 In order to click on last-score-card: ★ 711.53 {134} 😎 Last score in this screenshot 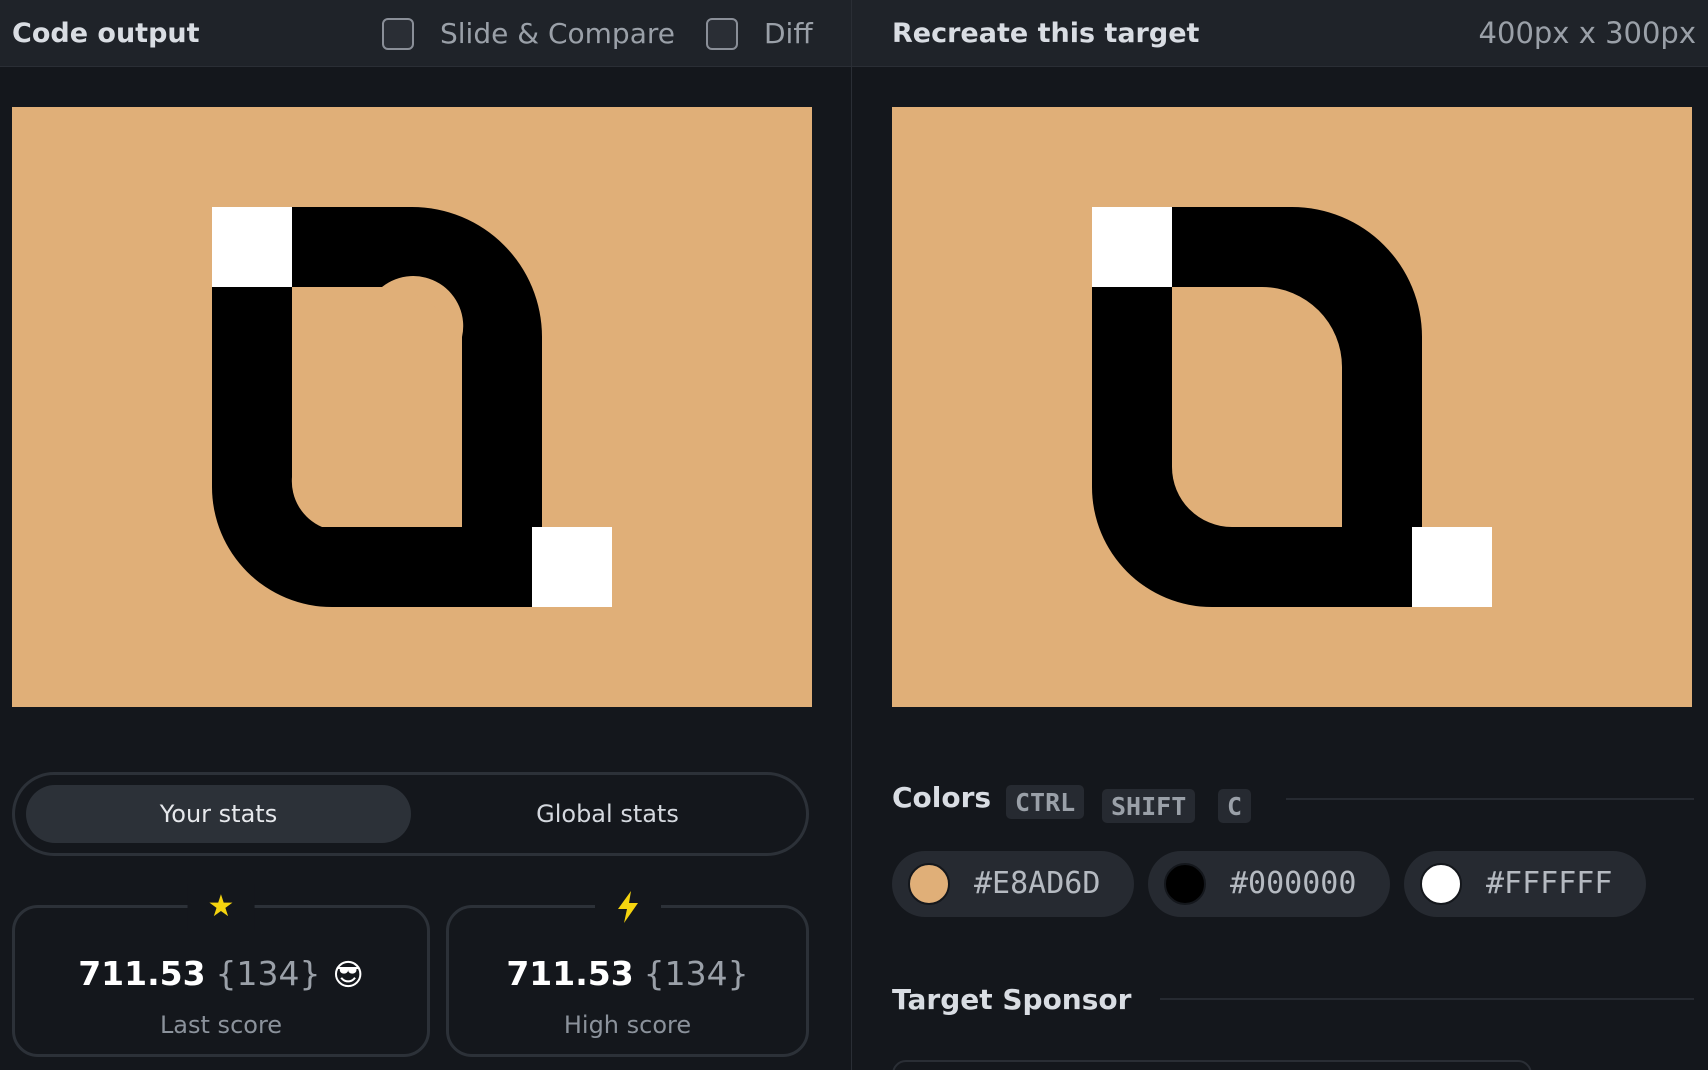, I will do `click(221, 970)`.